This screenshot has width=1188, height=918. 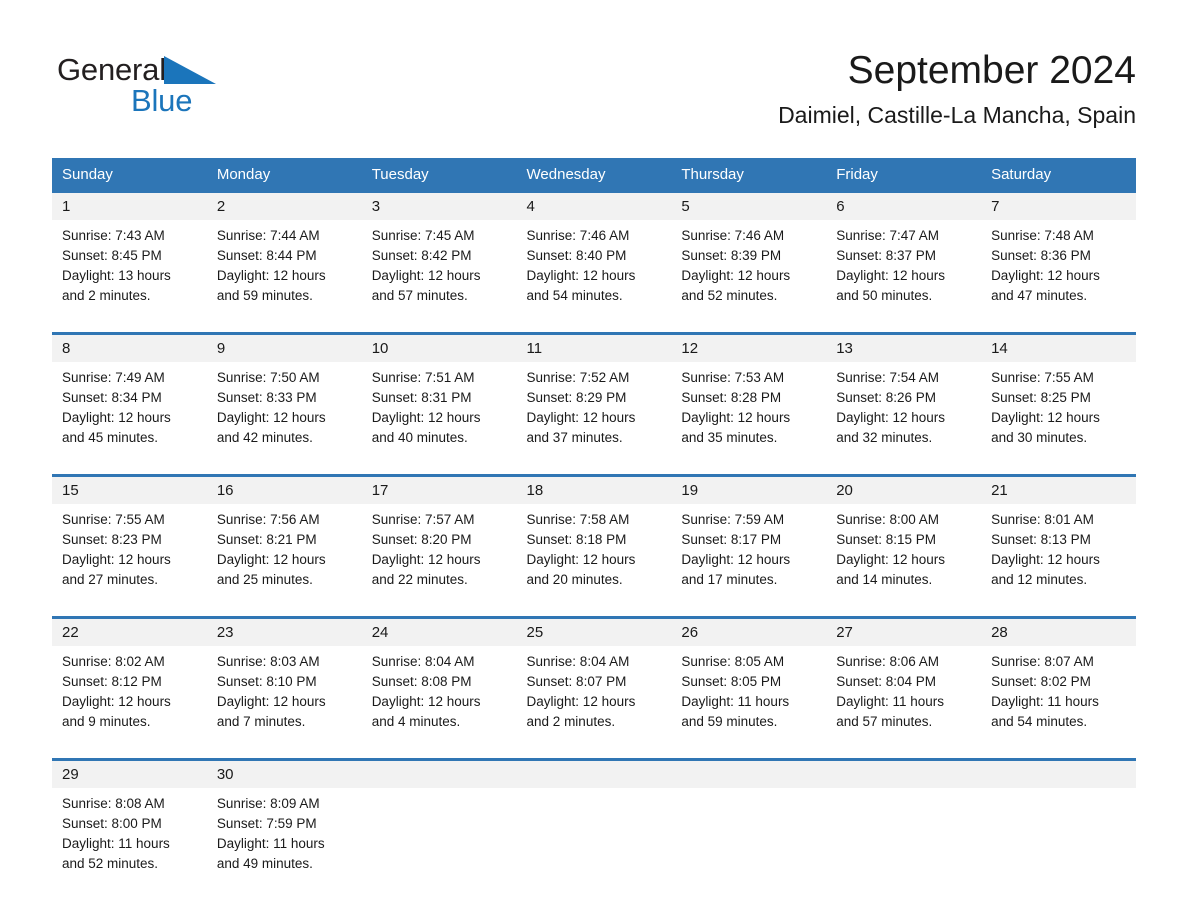 I want to click on day-number-cell: 20, so click(x=904, y=489).